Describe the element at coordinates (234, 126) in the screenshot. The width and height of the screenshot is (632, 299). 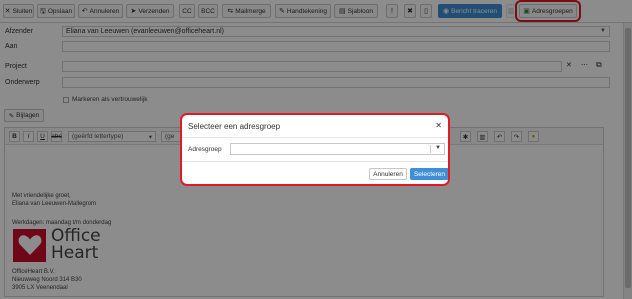
I see `dialog-title: Selecteer een adresgroep` at that location.